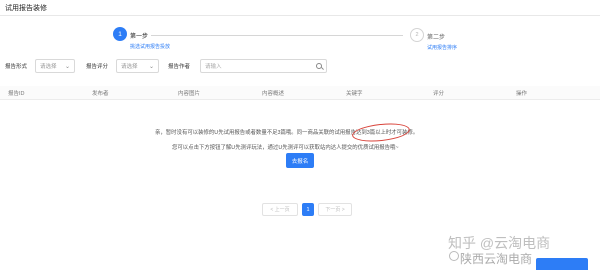  I want to click on report-author-label: 报告作者, so click(179, 67).